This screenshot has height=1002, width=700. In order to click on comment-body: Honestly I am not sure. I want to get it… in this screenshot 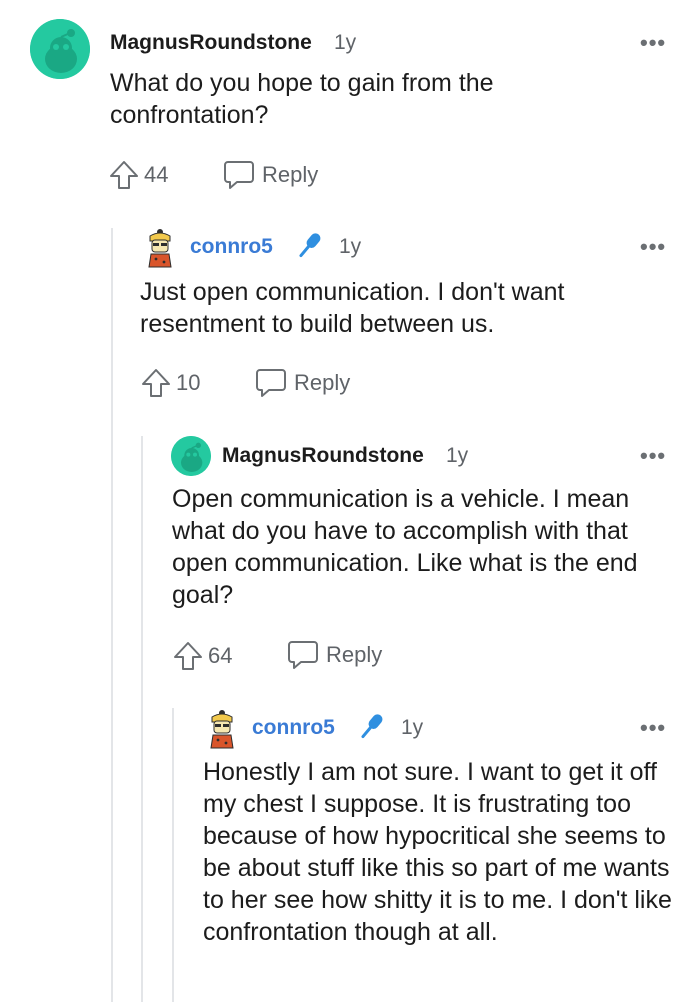, I will do `click(437, 852)`.